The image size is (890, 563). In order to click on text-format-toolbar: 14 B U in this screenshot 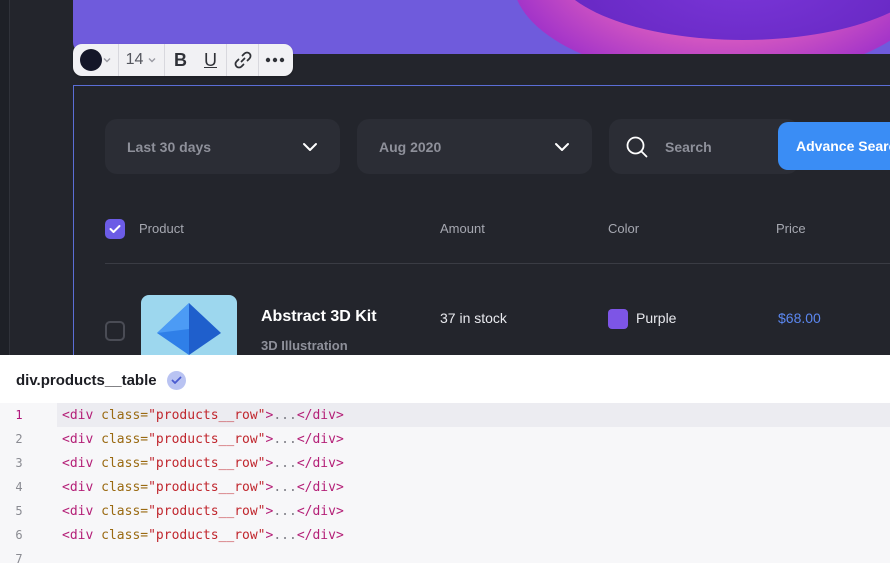, I will do `click(183, 60)`.